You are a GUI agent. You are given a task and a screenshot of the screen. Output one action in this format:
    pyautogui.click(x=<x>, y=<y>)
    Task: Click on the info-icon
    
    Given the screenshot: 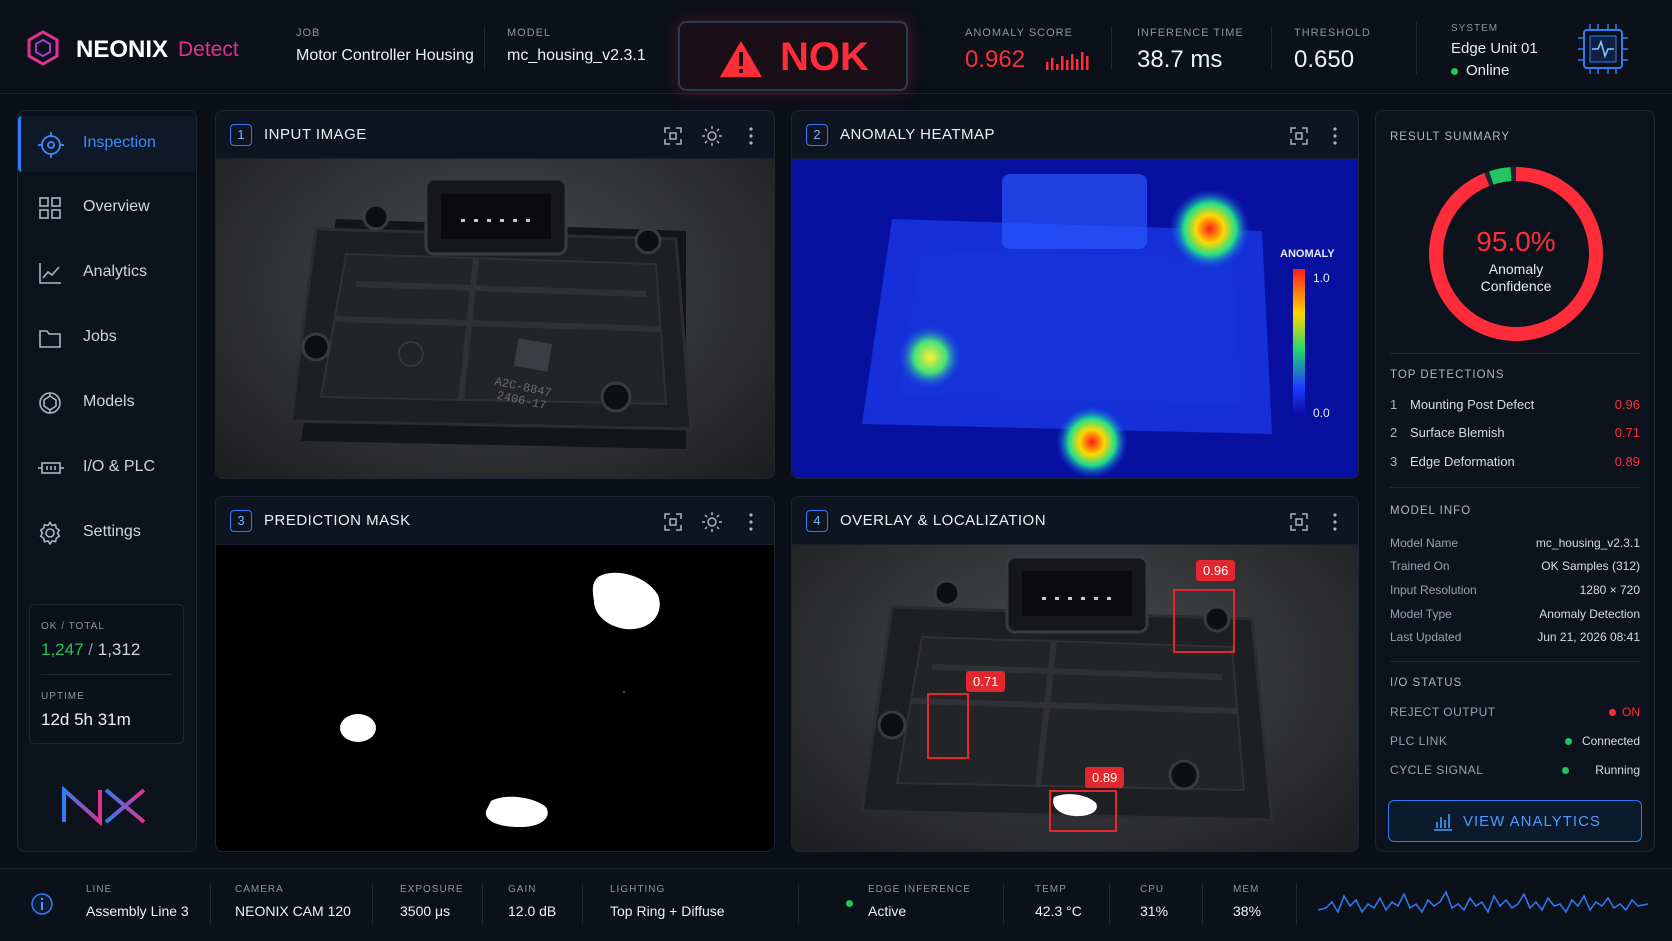 What is the action you would take?
    pyautogui.click(x=42, y=904)
    